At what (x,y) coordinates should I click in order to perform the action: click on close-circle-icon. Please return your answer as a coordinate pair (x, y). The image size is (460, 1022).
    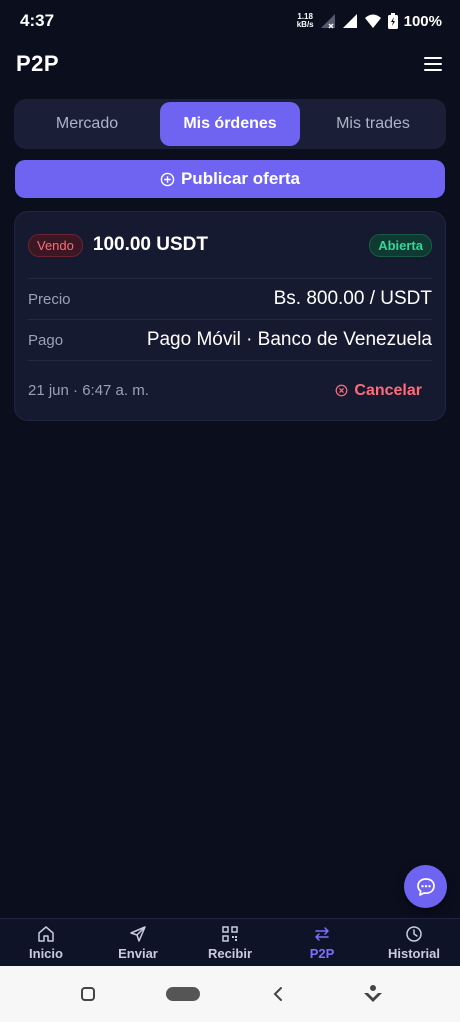
    Looking at the image, I should click on (342, 390).